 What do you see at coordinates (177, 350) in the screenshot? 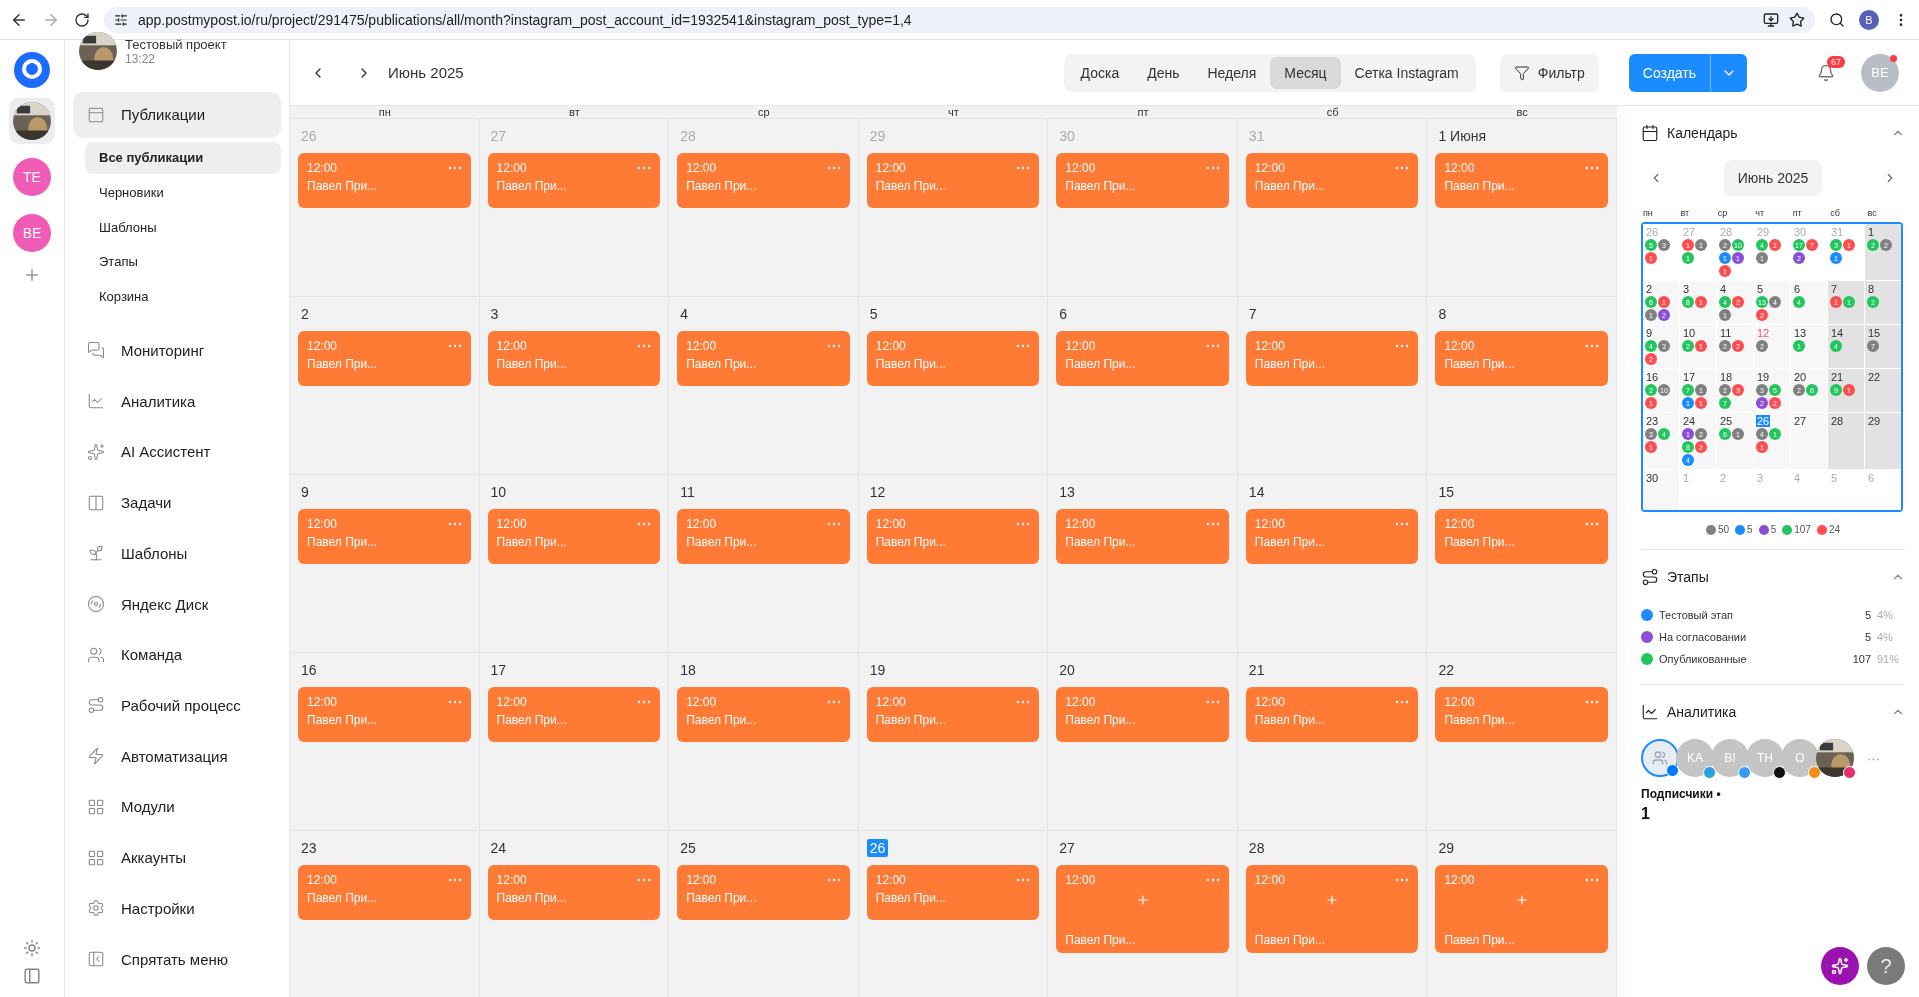
I see `sidebar-item: Мониторинг` at bounding box center [177, 350].